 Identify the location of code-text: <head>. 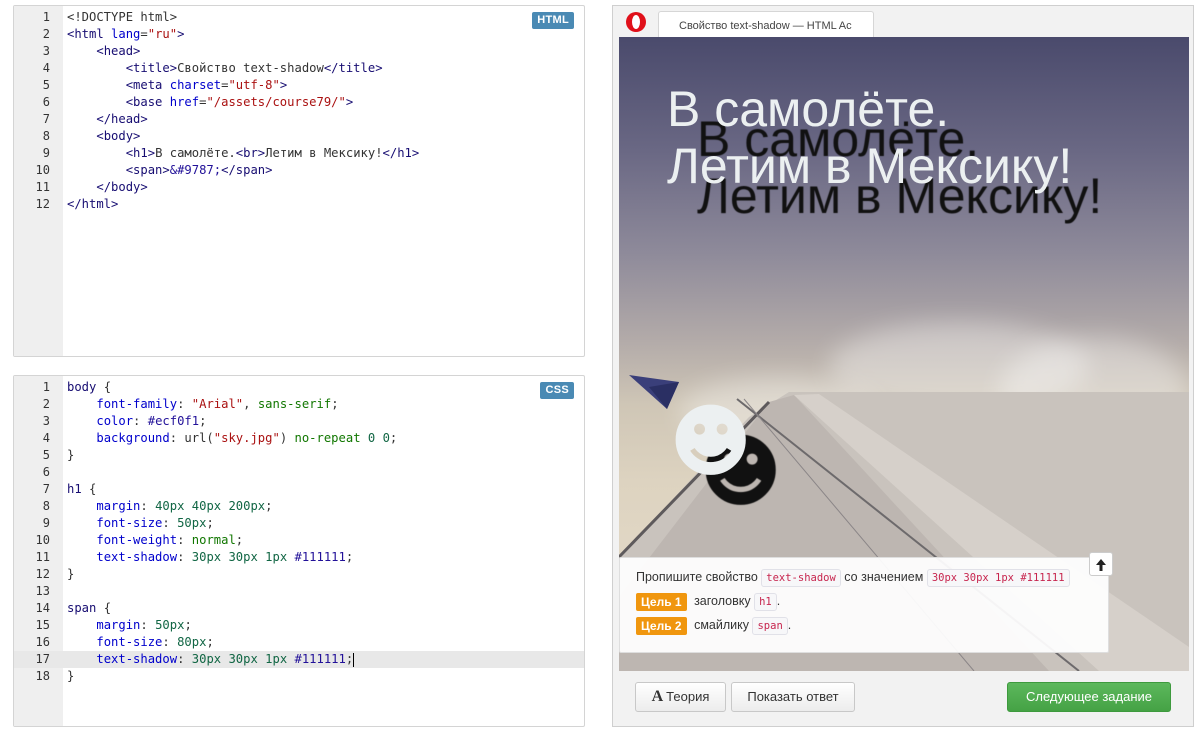
(118, 51).